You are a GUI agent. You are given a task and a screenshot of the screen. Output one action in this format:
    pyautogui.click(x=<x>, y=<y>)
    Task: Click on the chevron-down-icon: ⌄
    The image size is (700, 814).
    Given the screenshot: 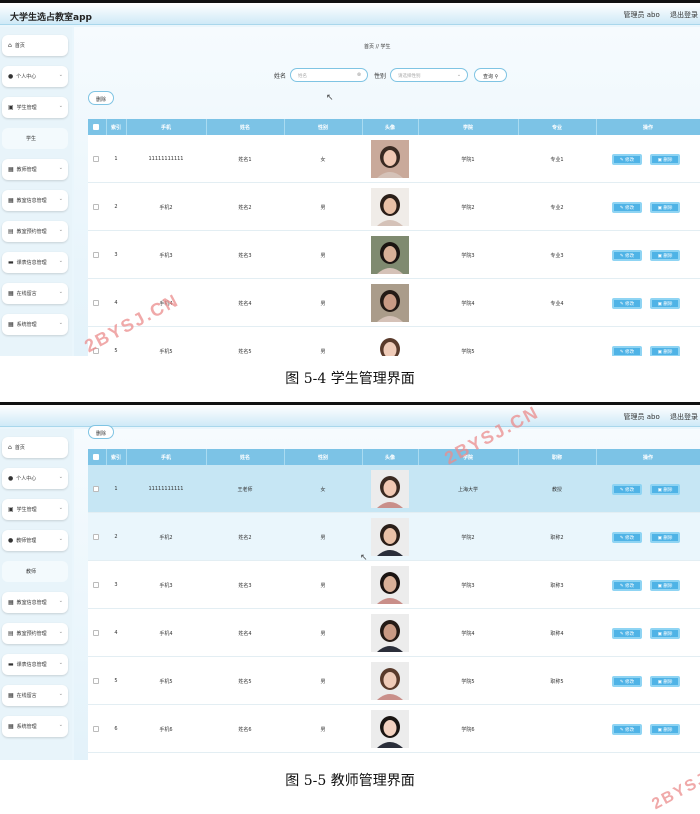 What is the action you would take?
    pyautogui.click(x=60, y=725)
    